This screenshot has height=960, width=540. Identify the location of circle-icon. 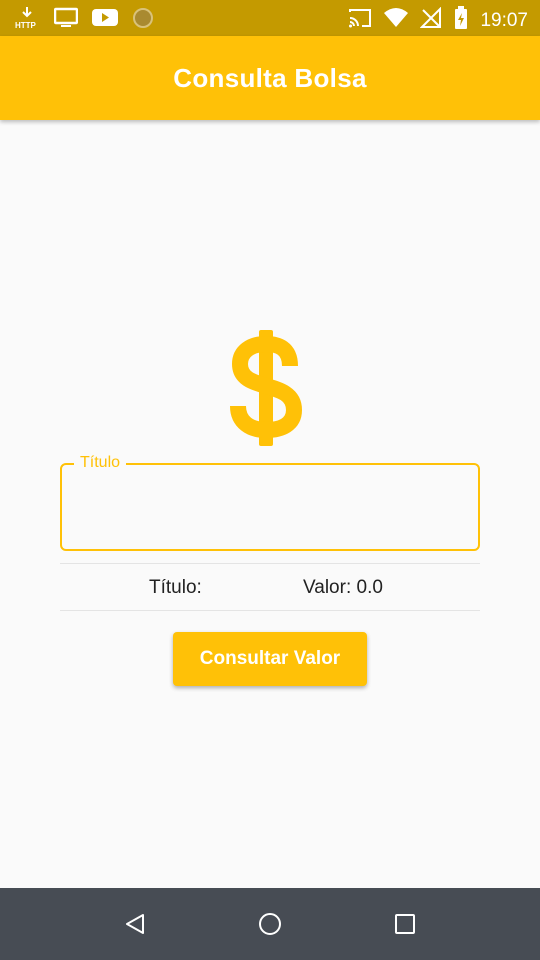
(143, 20).